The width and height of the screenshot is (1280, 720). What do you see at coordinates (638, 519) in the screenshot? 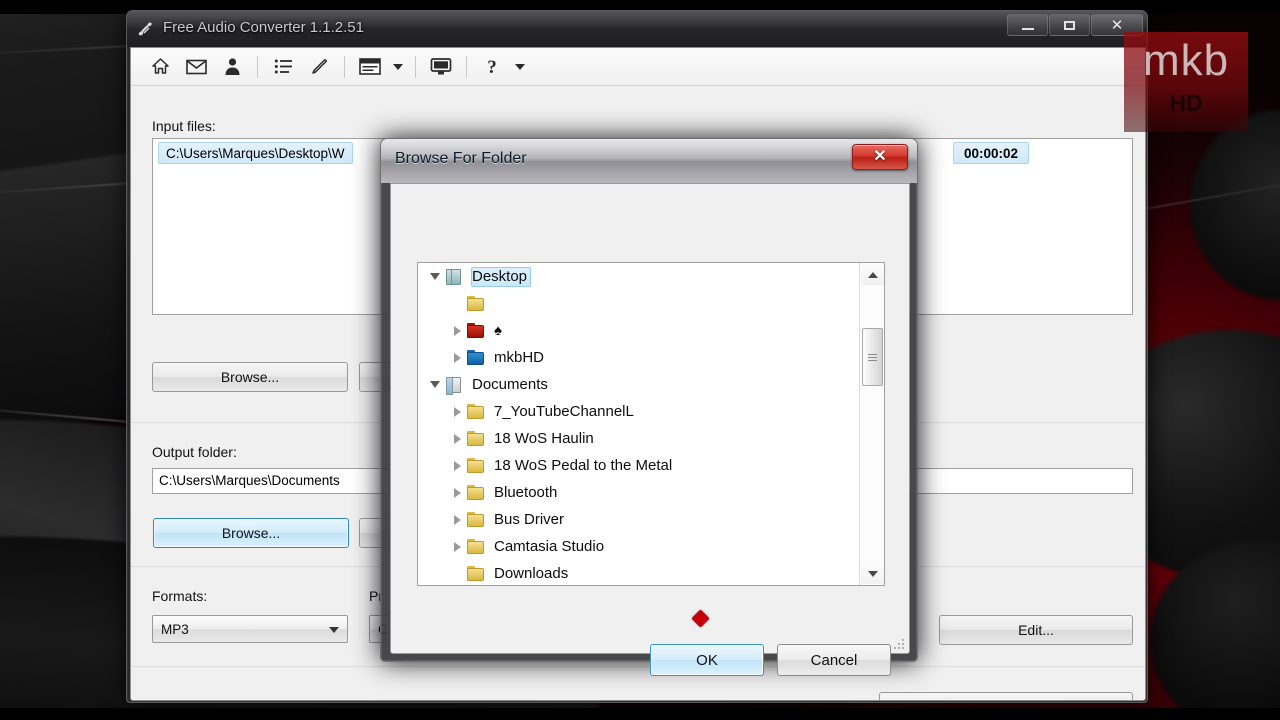
I see `tree-item: Bus Driver` at bounding box center [638, 519].